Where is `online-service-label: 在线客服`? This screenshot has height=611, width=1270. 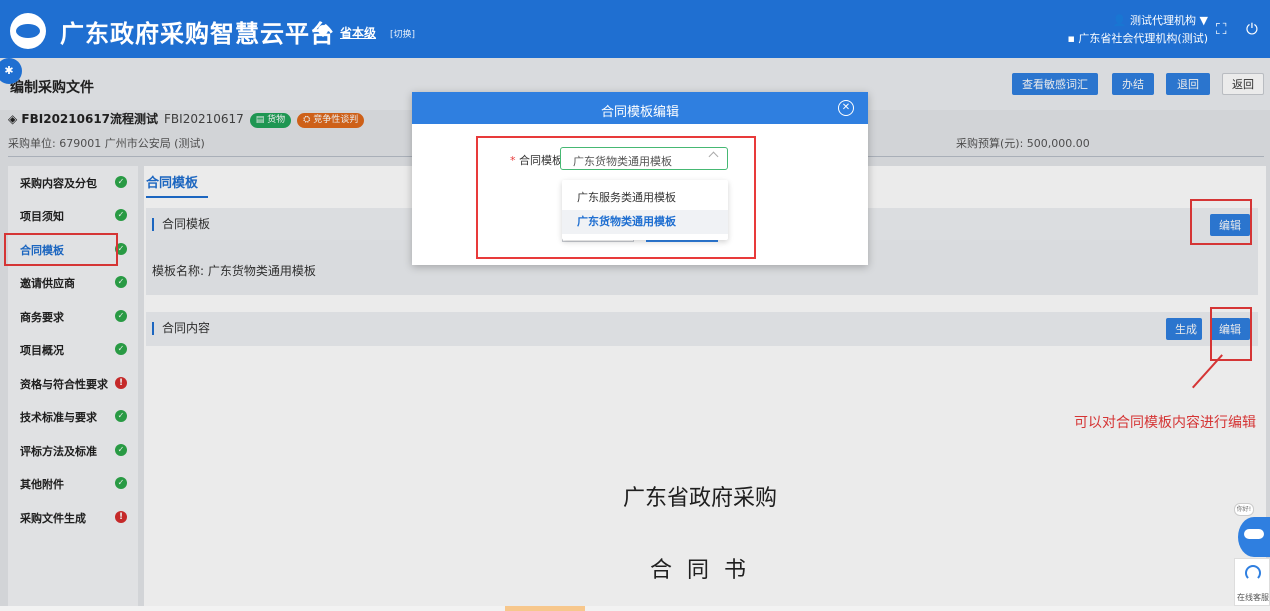
online-service-label: 在线客服 is located at coordinates (1253, 597).